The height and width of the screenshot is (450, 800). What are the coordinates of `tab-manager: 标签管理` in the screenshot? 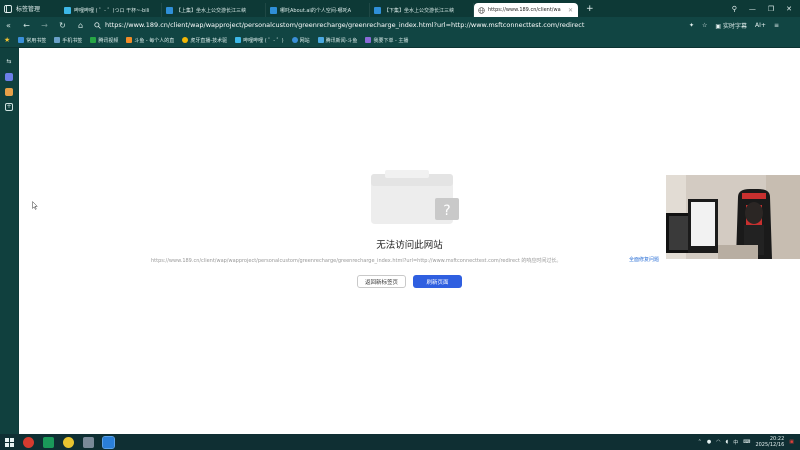 It's located at (30, 8).